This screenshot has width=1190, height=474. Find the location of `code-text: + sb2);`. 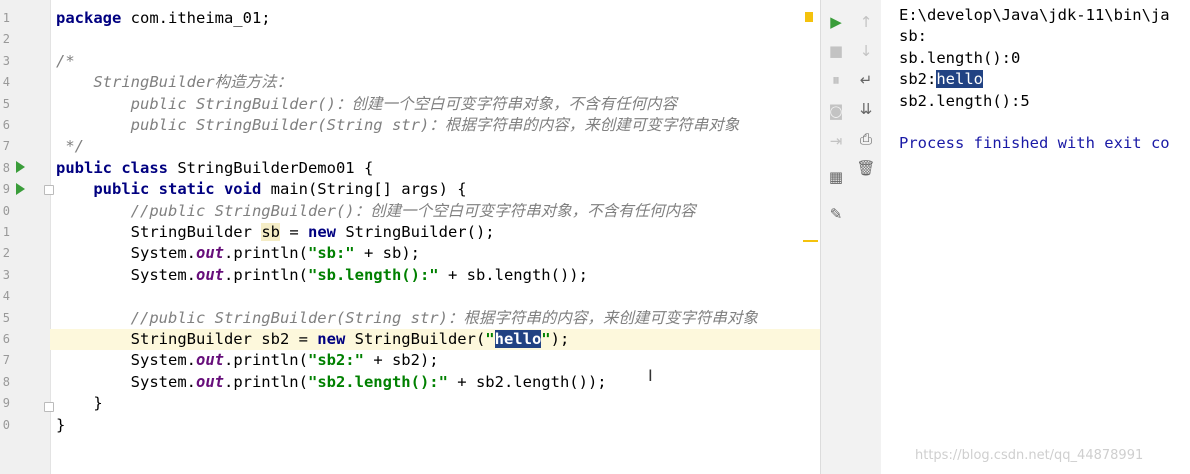

code-text: + sb2); is located at coordinates (401, 360).